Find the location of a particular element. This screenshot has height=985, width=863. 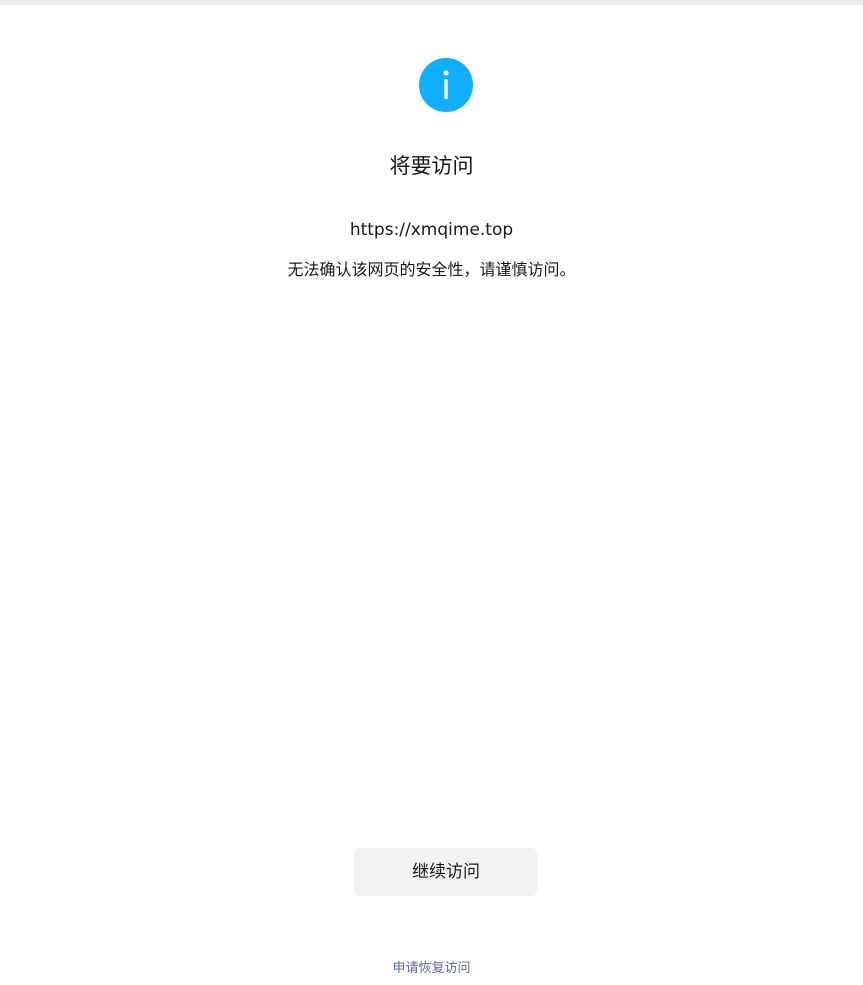

target-url: https://xmqime.top is located at coordinates (431, 230).